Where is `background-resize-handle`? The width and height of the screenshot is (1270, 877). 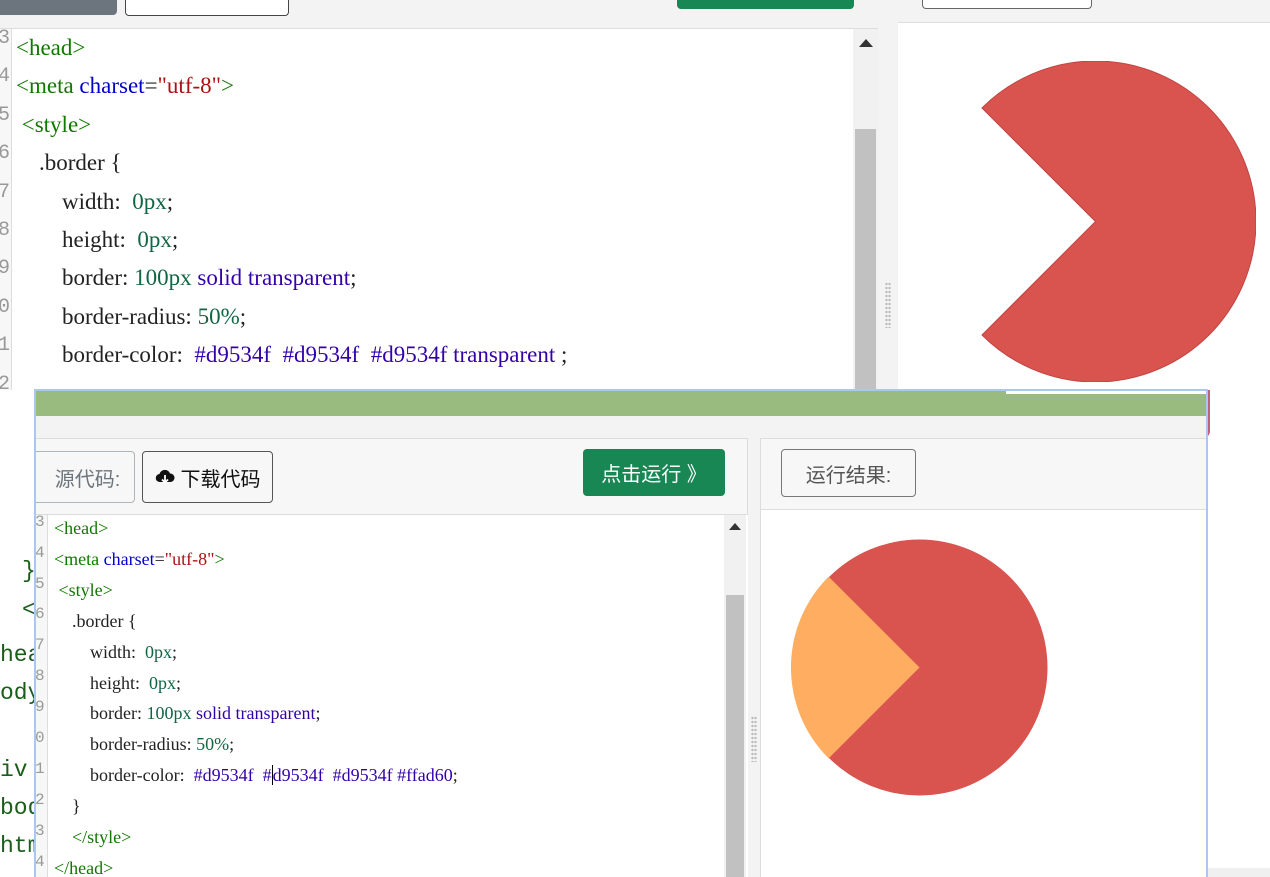
background-resize-handle is located at coordinates (888, 195).